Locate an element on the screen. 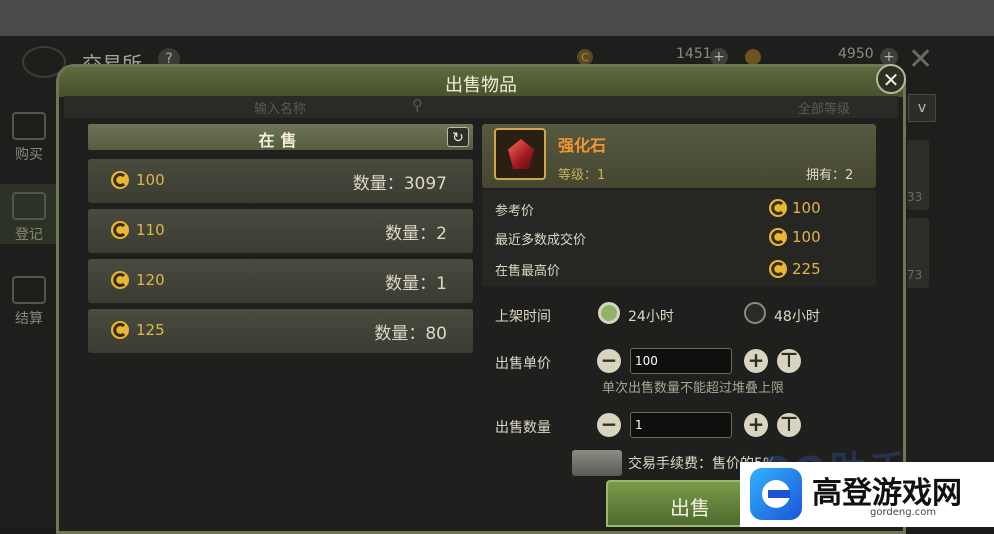  price-increase-button: + is located at coordinates (756, 361).